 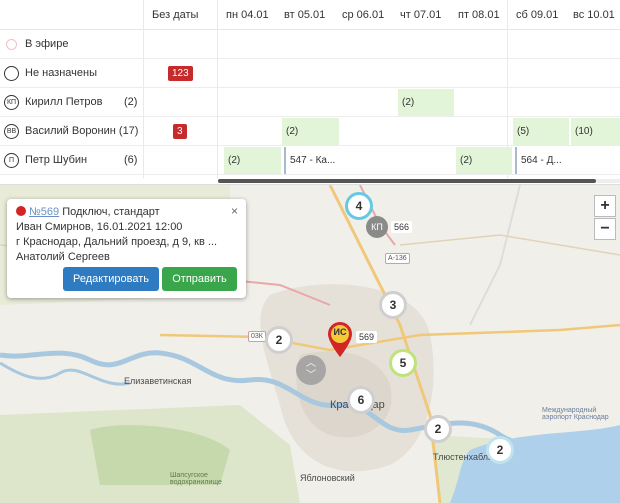 I want to click on order-number-link: №569, so click(x=44, y=212).